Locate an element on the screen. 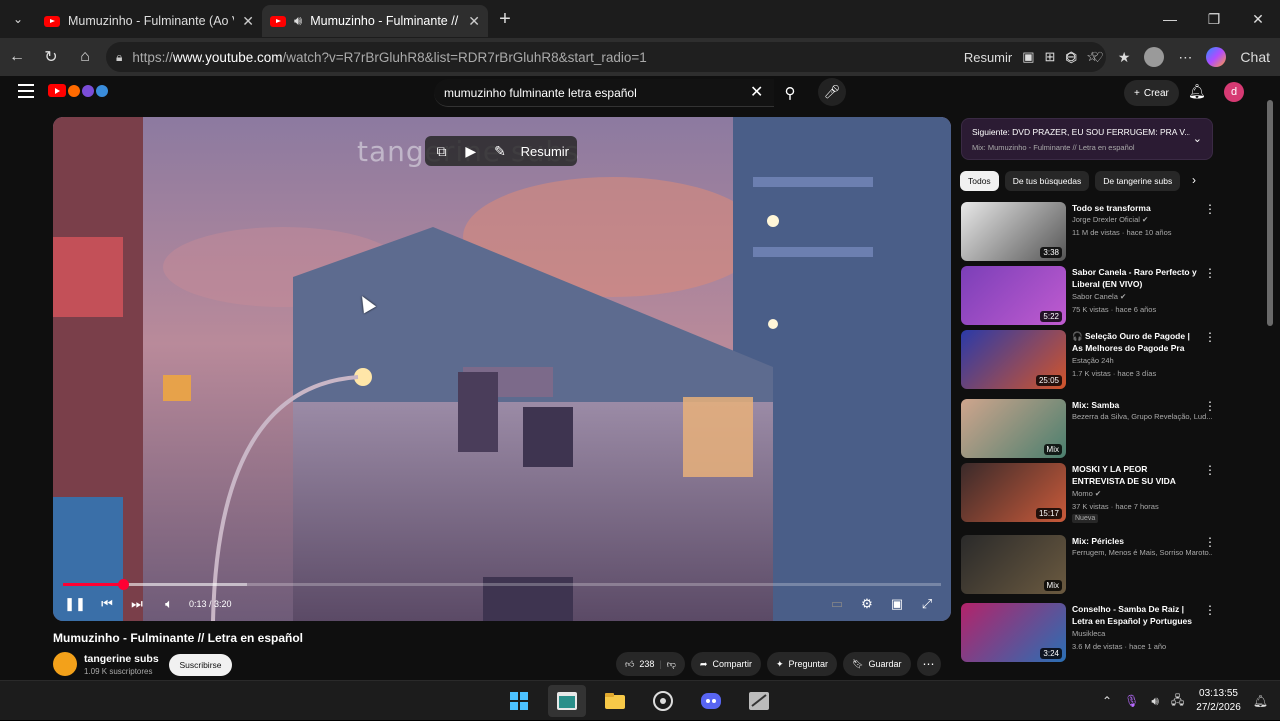 This screenshot has width=1280, height=721. scrollbar-thumb is located at coordinates (1270, 213).